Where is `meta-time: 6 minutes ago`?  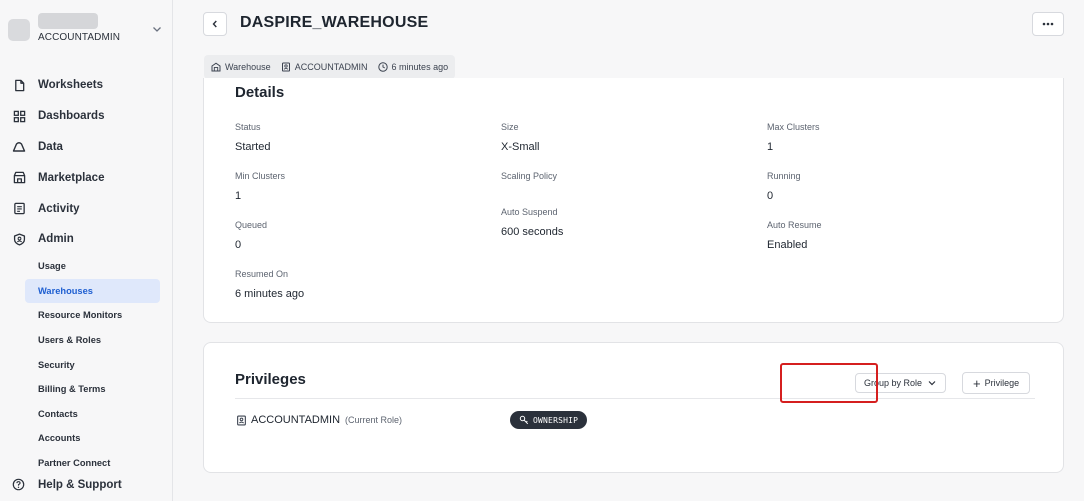 meta-time: 6 minutes ago is located at coordinates (420, 67).